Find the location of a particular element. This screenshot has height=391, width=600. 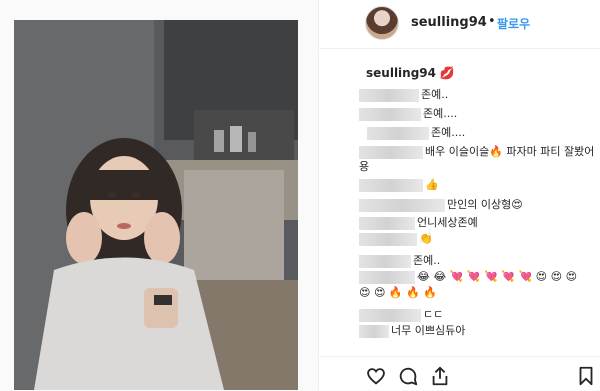

comment-row: 😂 😂 💘 💘 💘 💘 💘 😍 😍 😍 is located at coordinates (468, 277).